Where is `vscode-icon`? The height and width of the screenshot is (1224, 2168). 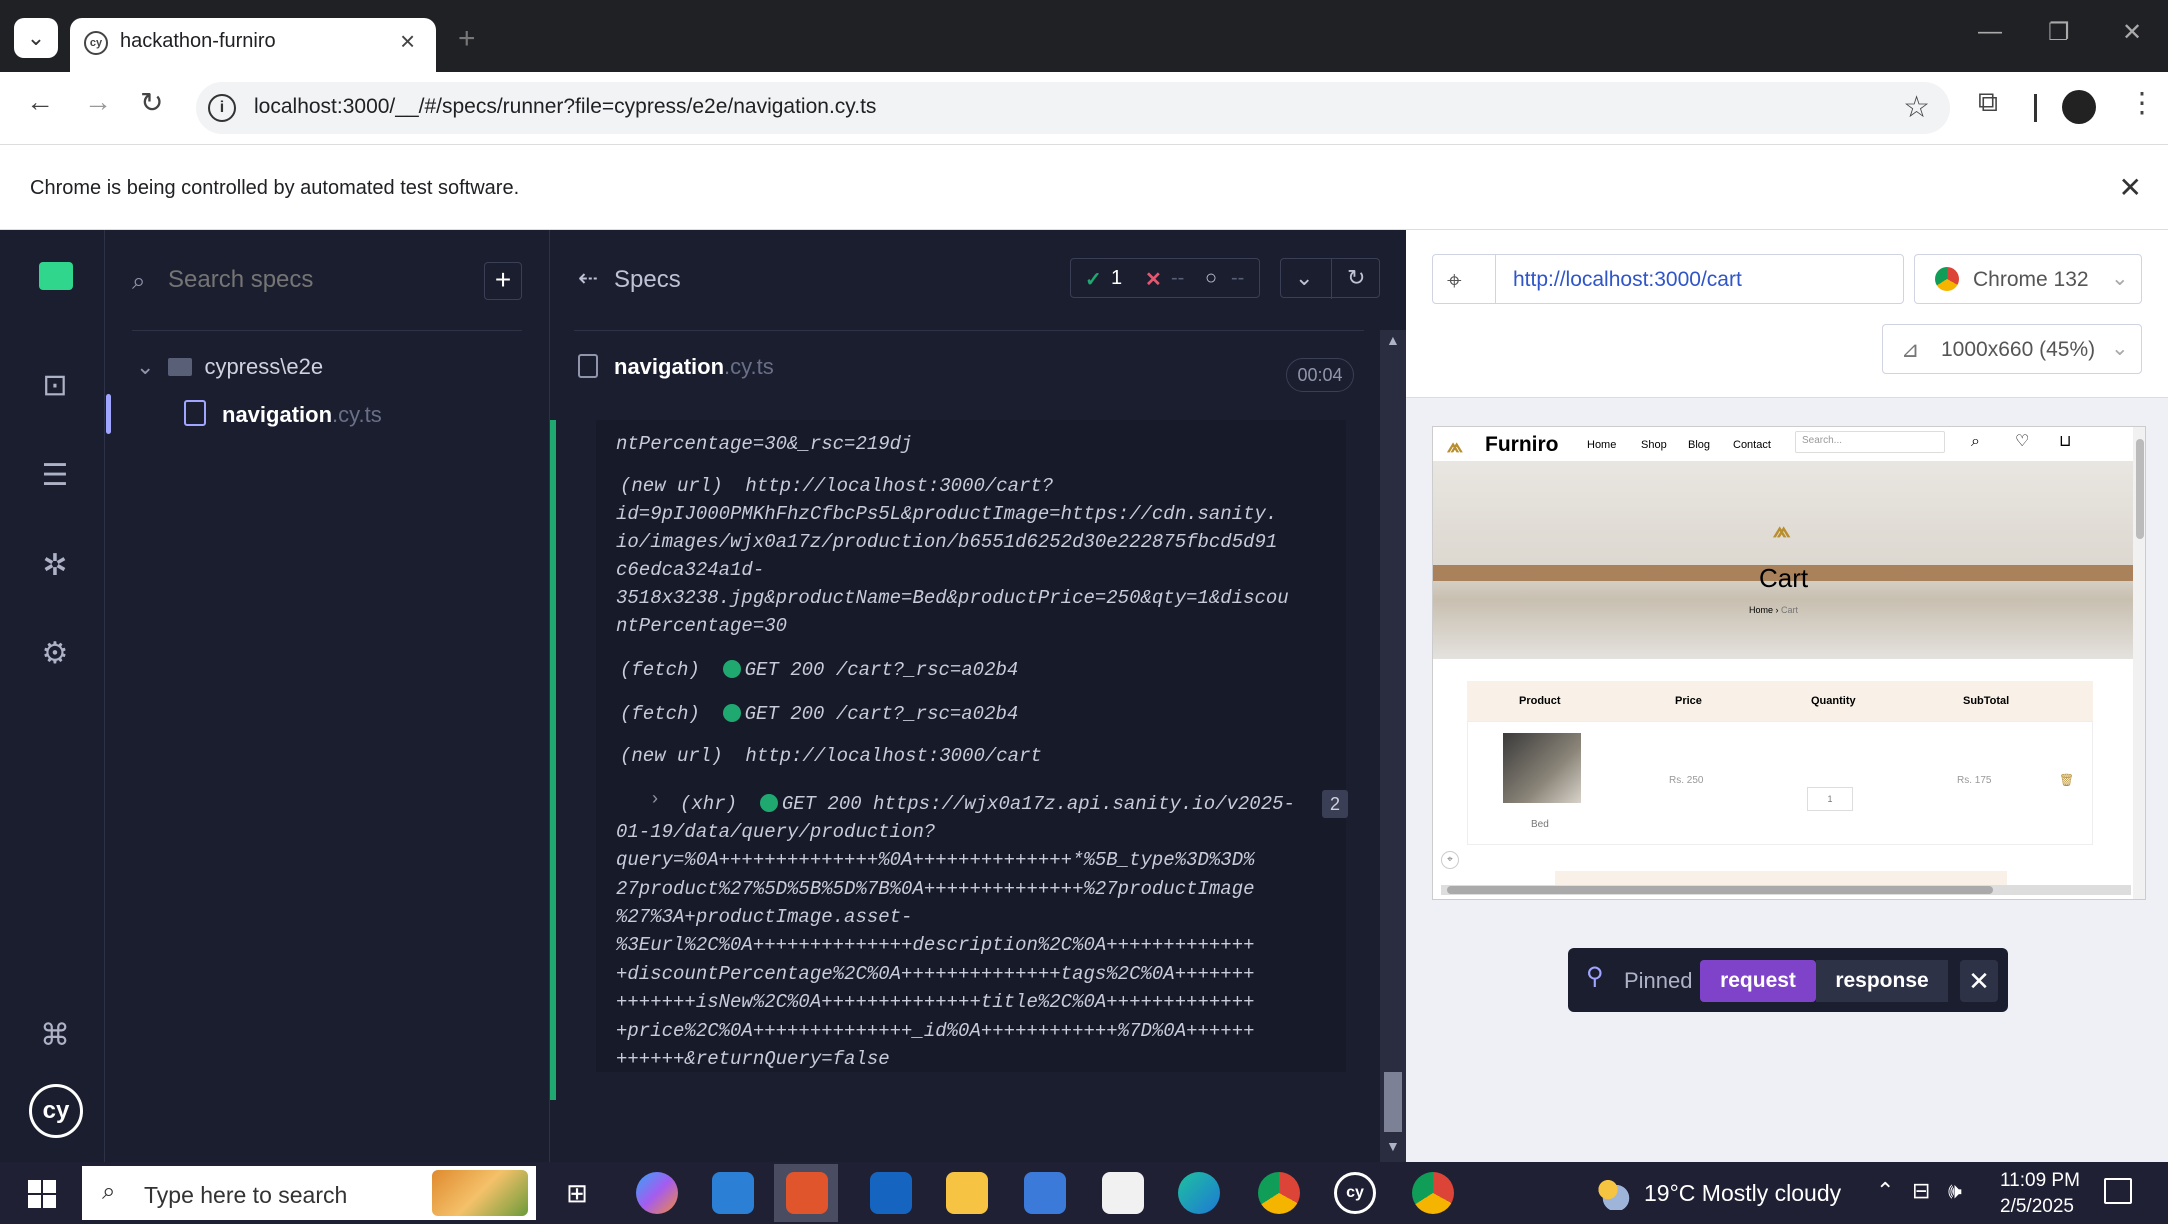 vscode-icon is located at coordinates (733, 1193).